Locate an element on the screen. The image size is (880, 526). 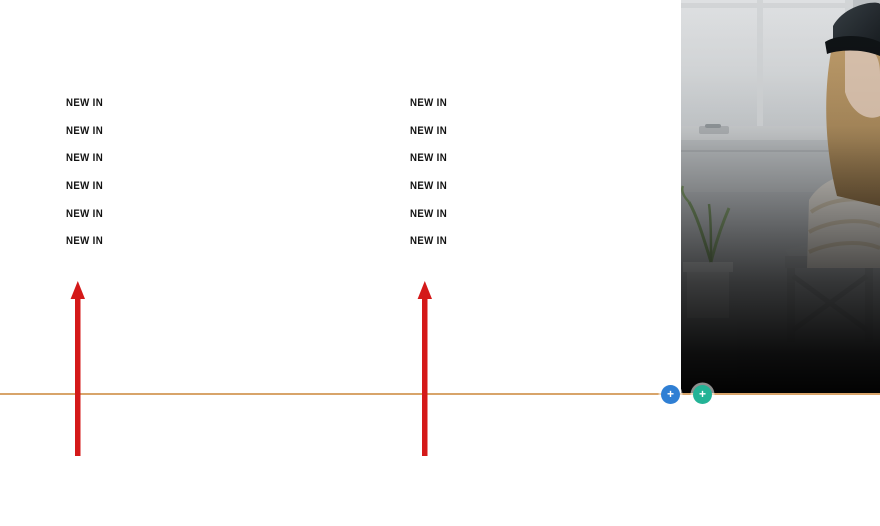
horizontal-divider is located at coordinates (440, 394).